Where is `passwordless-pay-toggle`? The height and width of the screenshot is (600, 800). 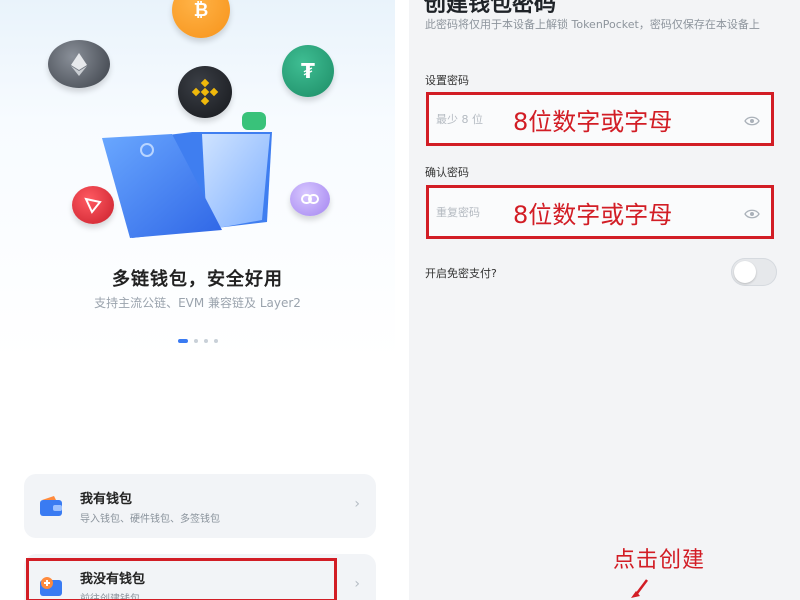 passwordless-pay-toggle is located at coordinates (754, 272).